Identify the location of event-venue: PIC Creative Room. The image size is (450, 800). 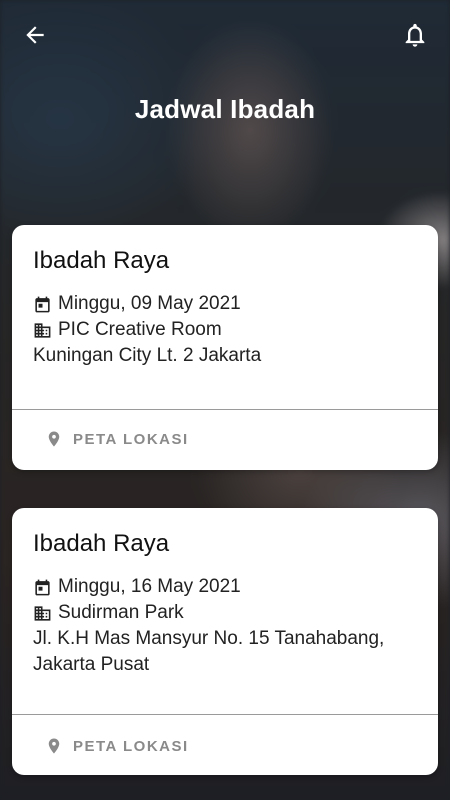
(140, 329).